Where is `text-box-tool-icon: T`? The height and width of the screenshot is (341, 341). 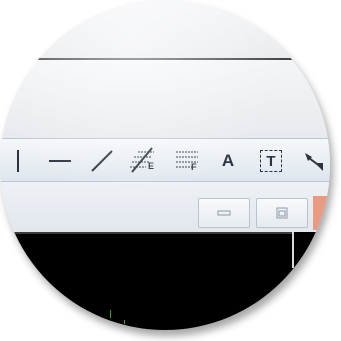 text-box-tool-icon: T is located at coordinates (271, 161).